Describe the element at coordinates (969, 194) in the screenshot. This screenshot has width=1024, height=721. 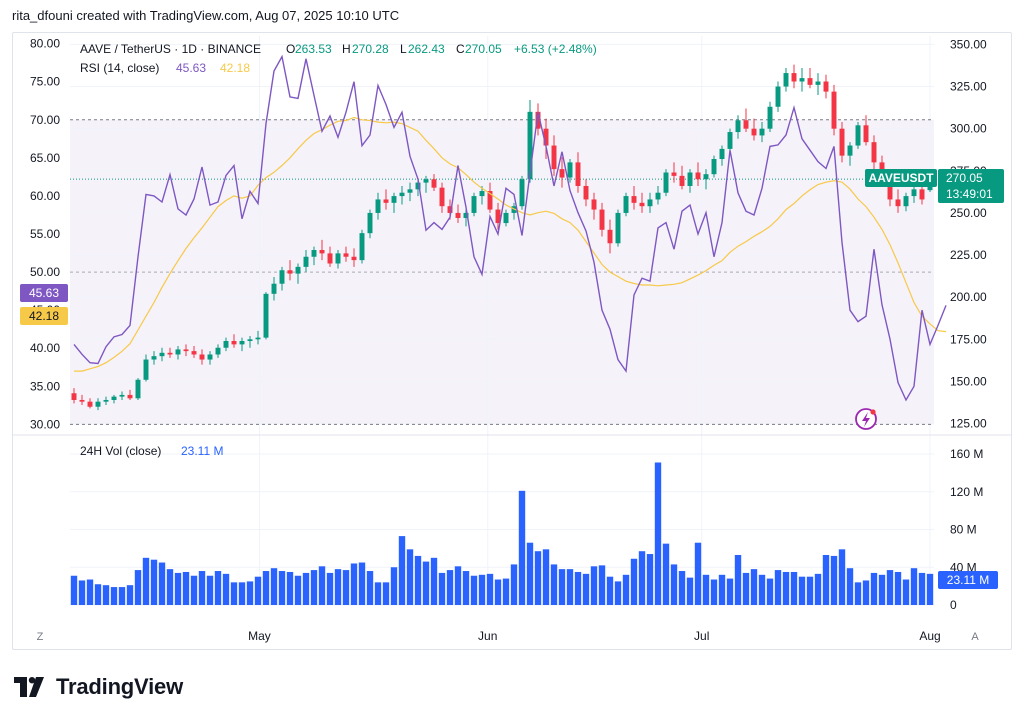
I see `price-badge-countdown: 13:49:01` at that location.